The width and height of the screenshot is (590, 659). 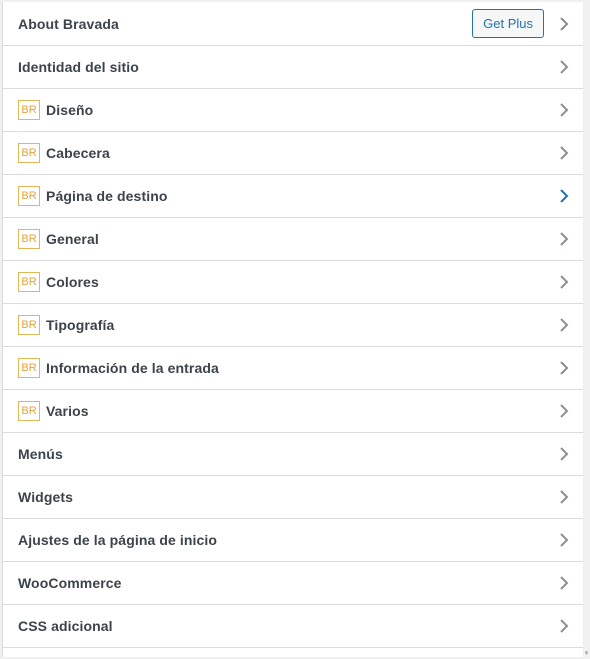 What do you see at coordinates (293, 368) in the screenshot?
I see `section-informacion-de-la-entrada: BR Información de la entrada` at bounding box center [293, 368].